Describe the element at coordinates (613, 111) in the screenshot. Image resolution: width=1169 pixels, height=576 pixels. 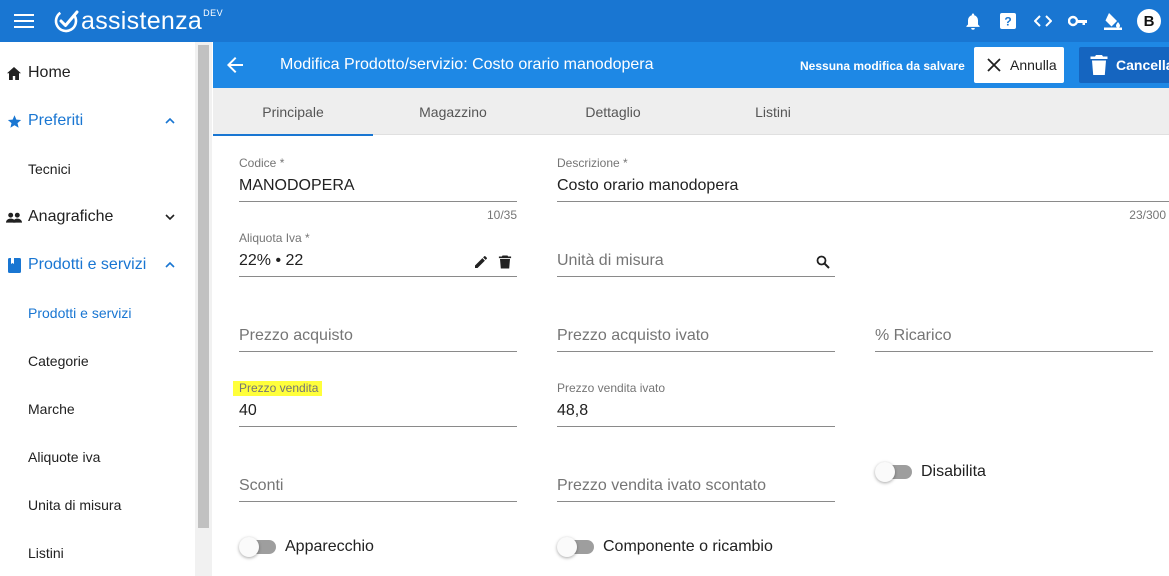
I see `tab-dettaglio: Dettaglio` at that location.